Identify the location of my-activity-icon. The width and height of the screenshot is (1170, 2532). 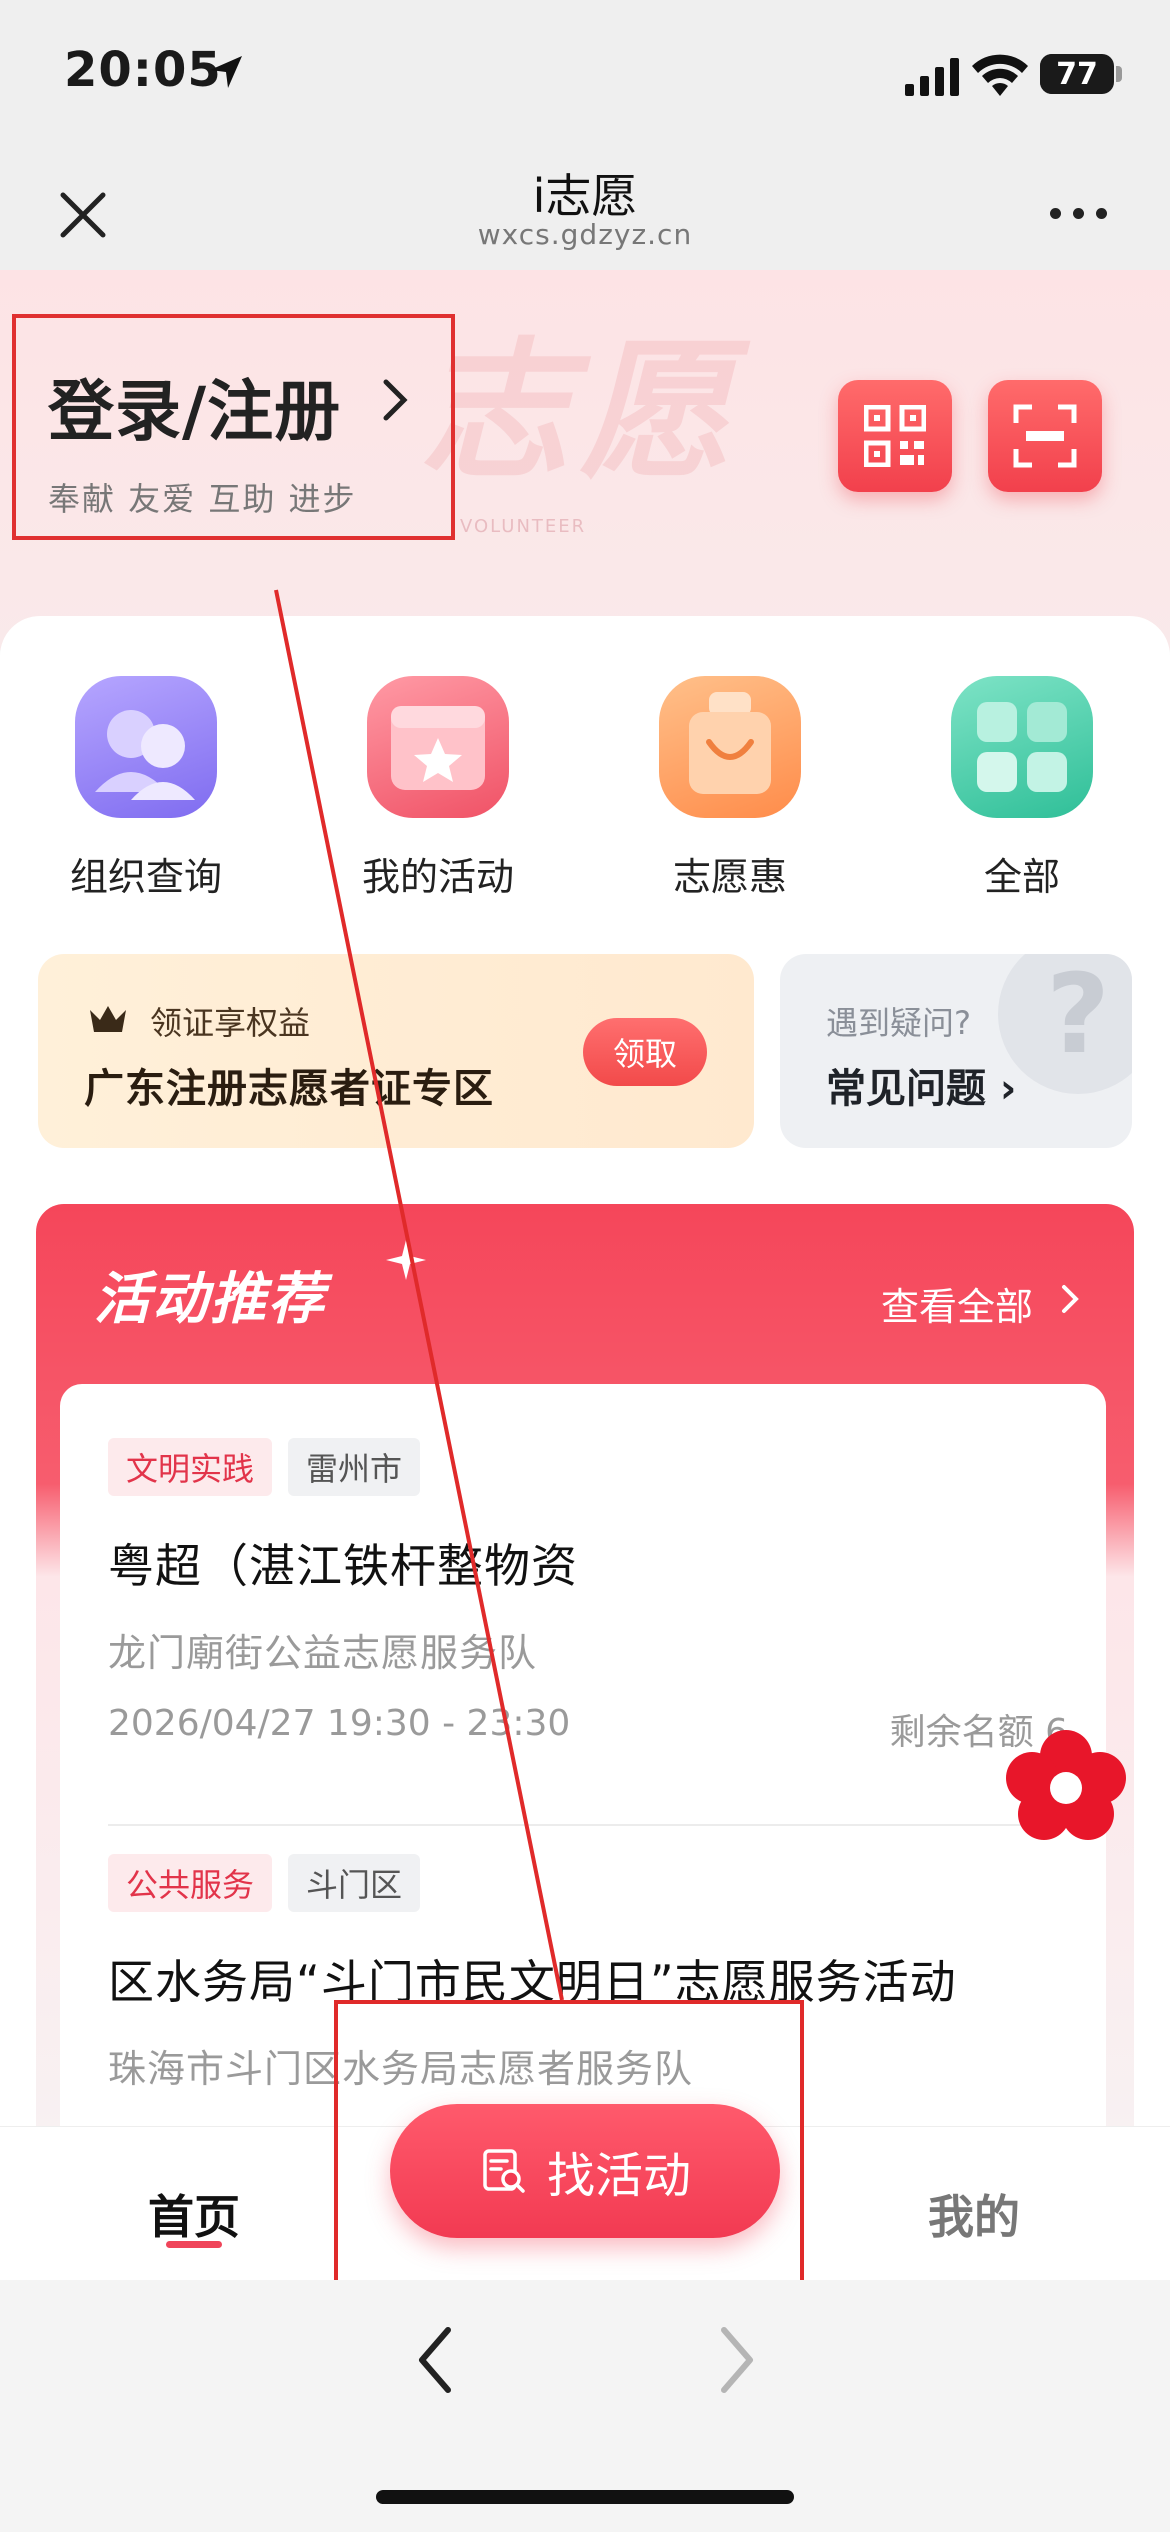
(438, 747).